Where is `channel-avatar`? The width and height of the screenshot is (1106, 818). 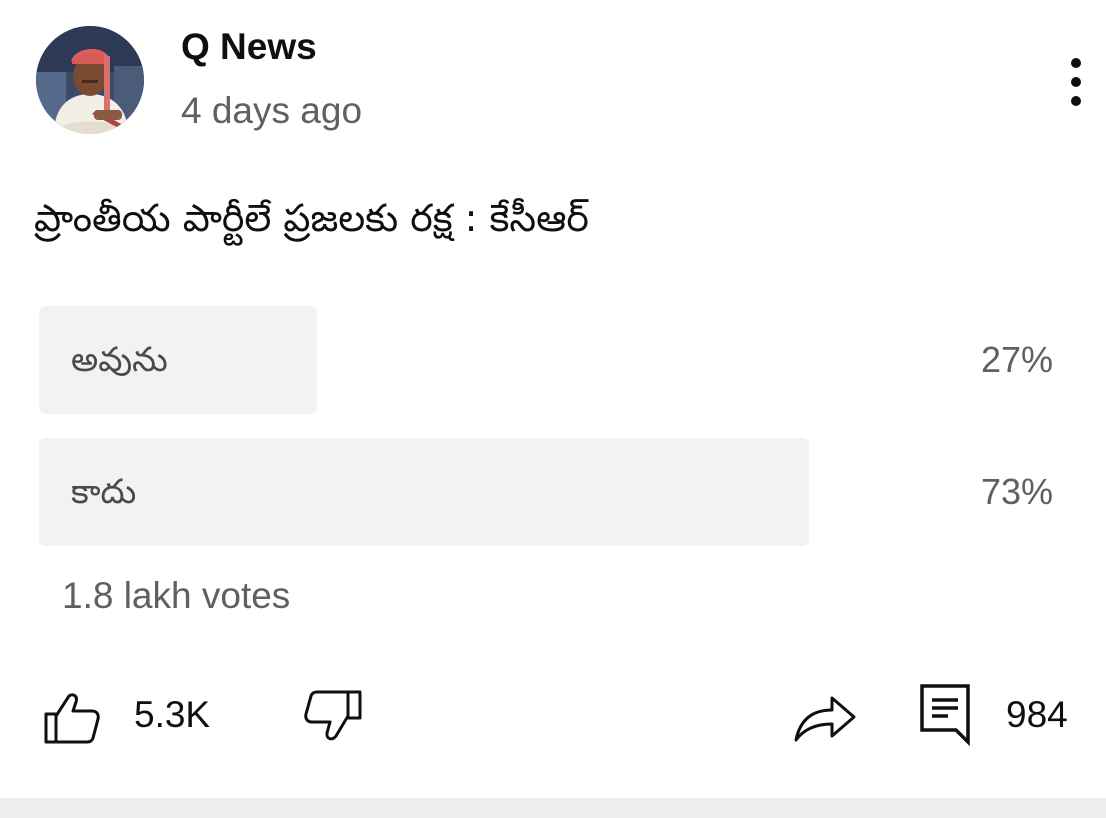 channel-avatar is located at coordinates (90, 80).